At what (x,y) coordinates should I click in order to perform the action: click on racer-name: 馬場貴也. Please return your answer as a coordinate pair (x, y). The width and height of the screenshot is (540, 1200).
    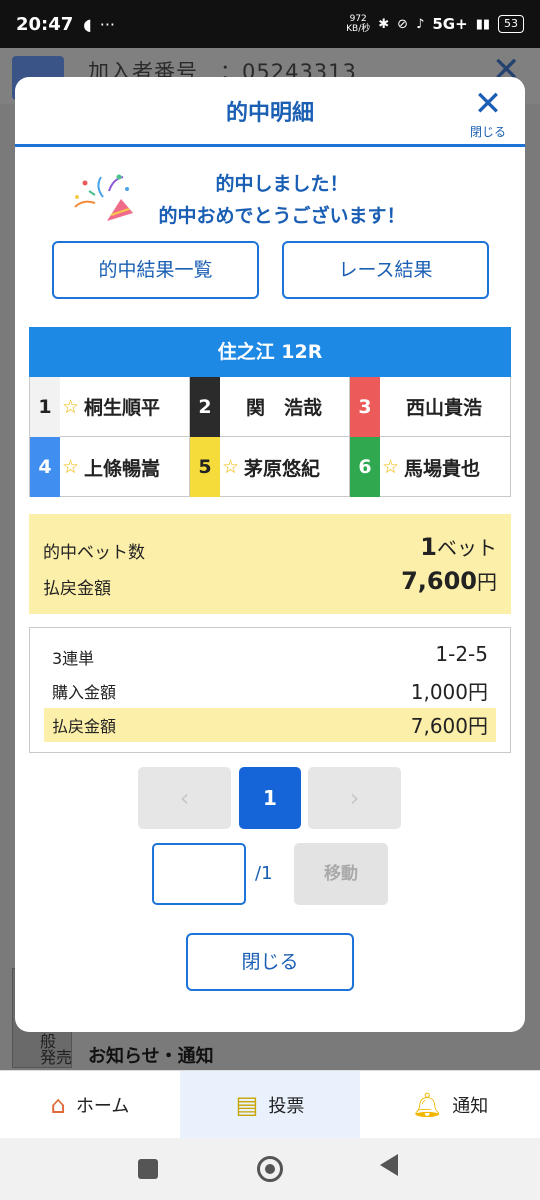
    Looking at the image, I should click on (442, 468).